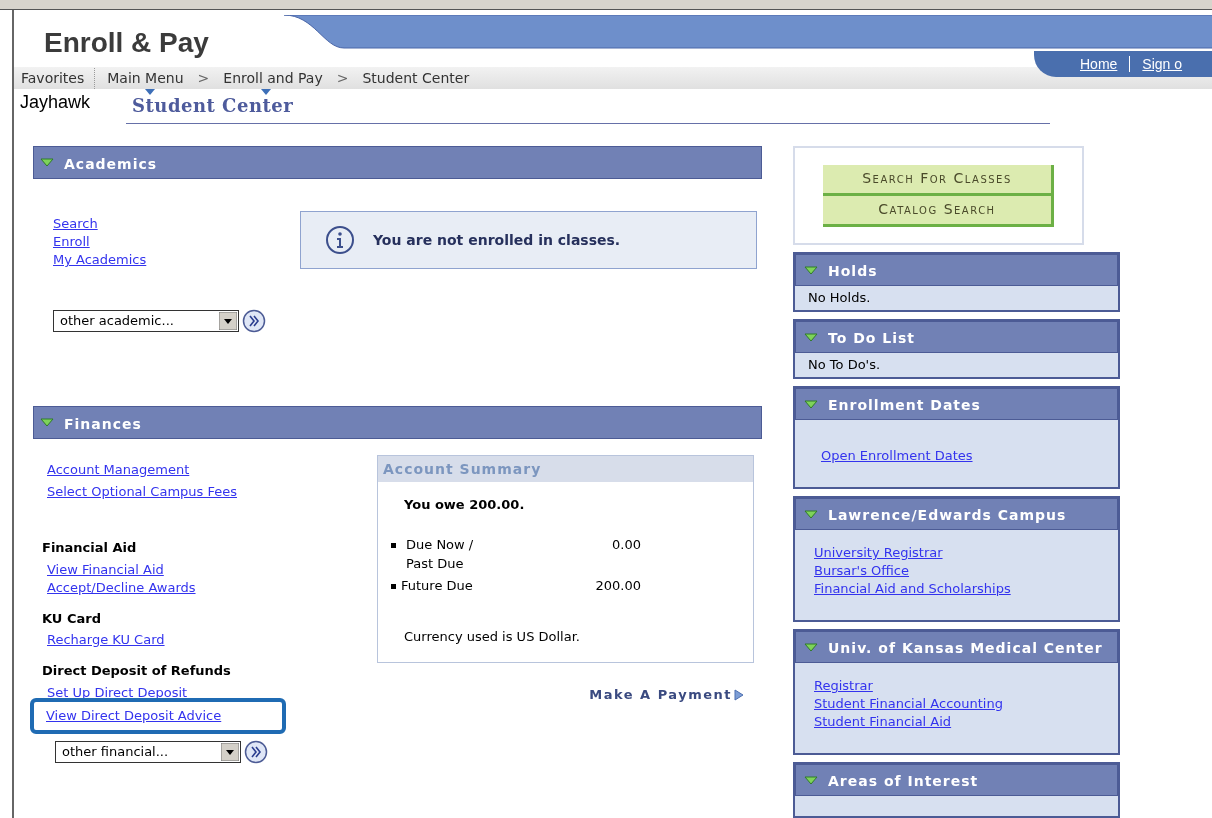  Describe the element at coordinates (210, 470) in the screenshot. I see `finance-link: Account Management` at that location.